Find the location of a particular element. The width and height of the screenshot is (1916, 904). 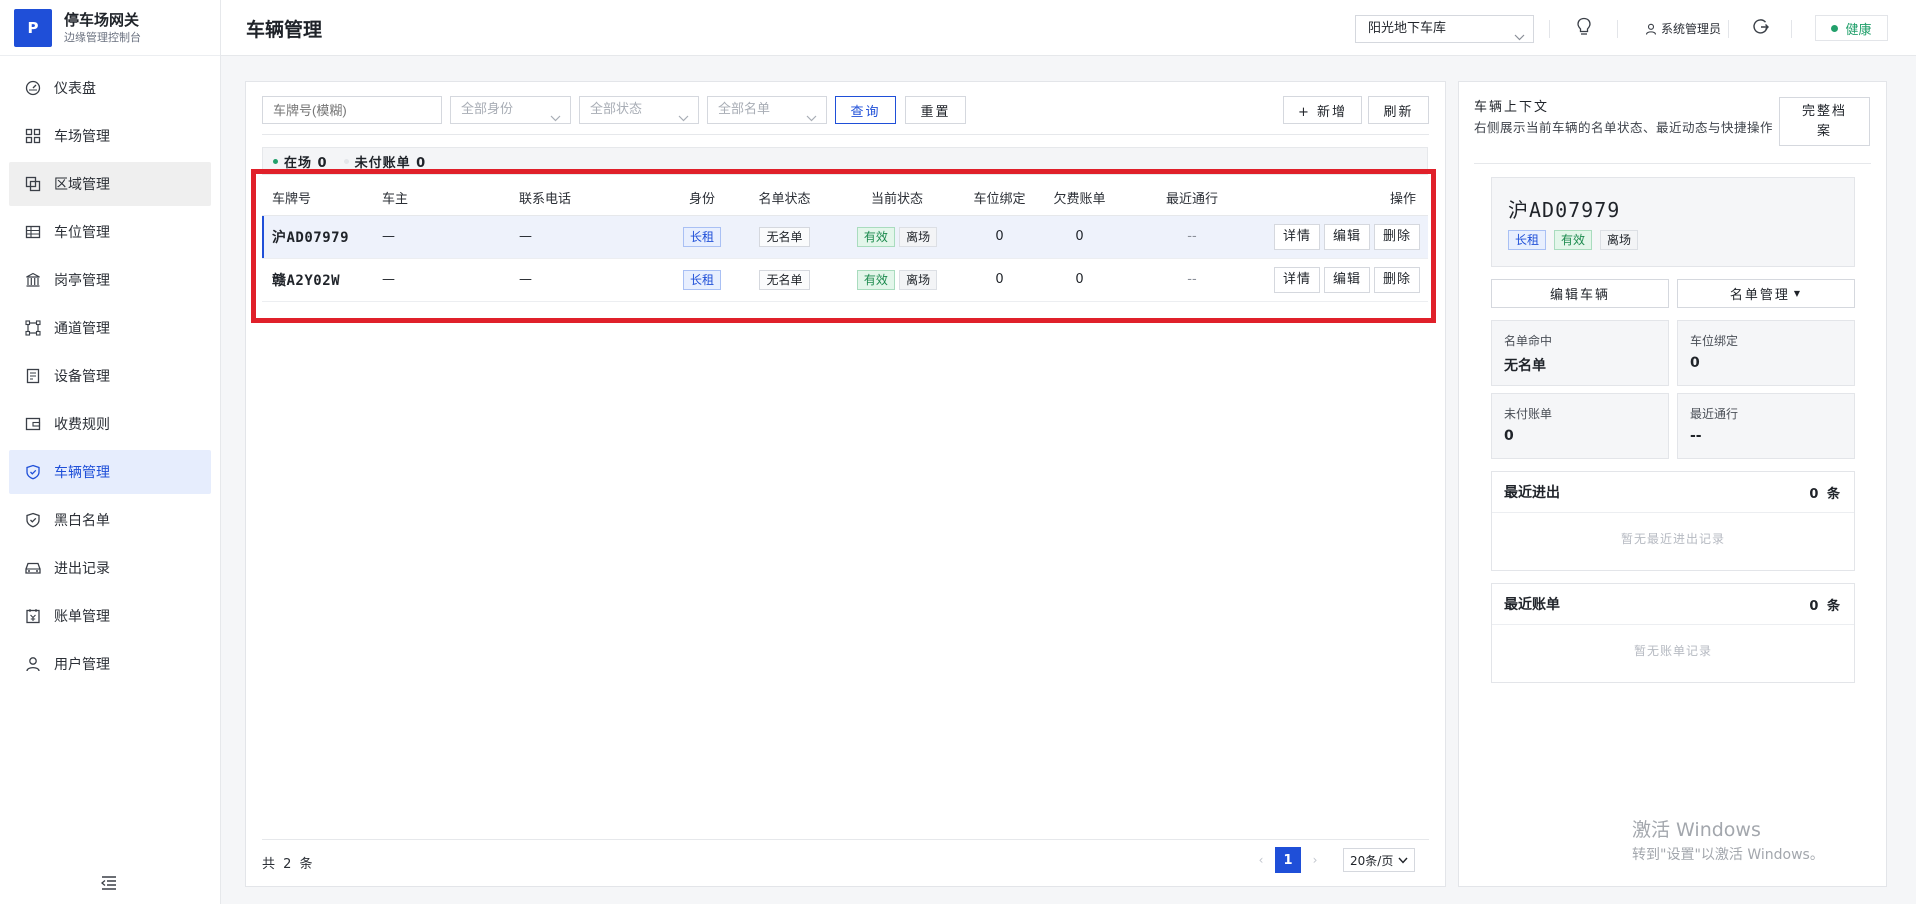

grid-icon is located at coordinates (33, 136).